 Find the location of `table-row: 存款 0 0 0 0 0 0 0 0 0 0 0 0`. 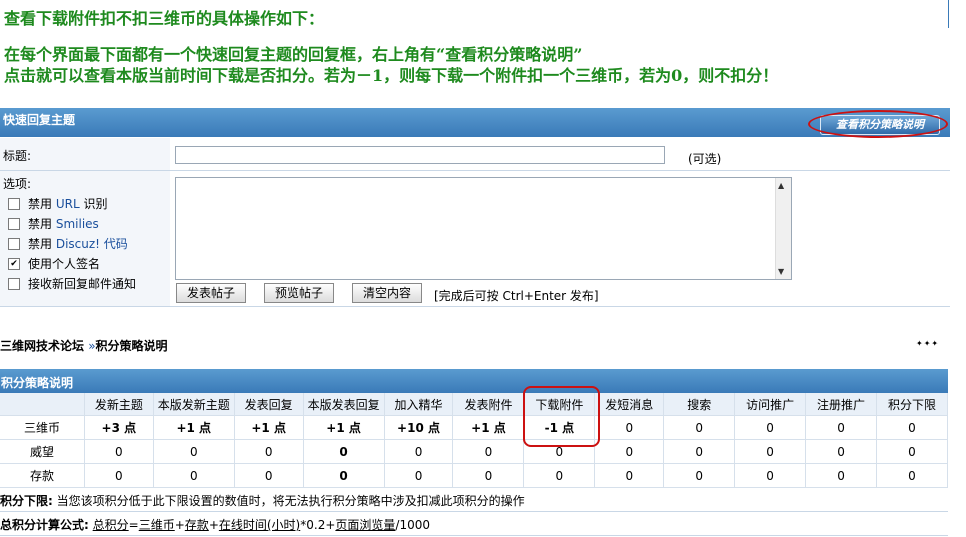

table-row: 存款 0 0 0 0 0 0 0 0 0 0 0 0 is located at coordinates (474, 475).